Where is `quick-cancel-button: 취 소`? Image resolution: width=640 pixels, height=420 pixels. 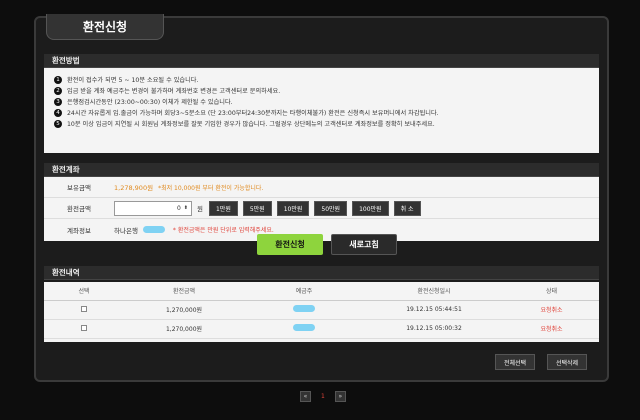
quick-cancel-button: 취 소 is located at coordinates (407, 208).